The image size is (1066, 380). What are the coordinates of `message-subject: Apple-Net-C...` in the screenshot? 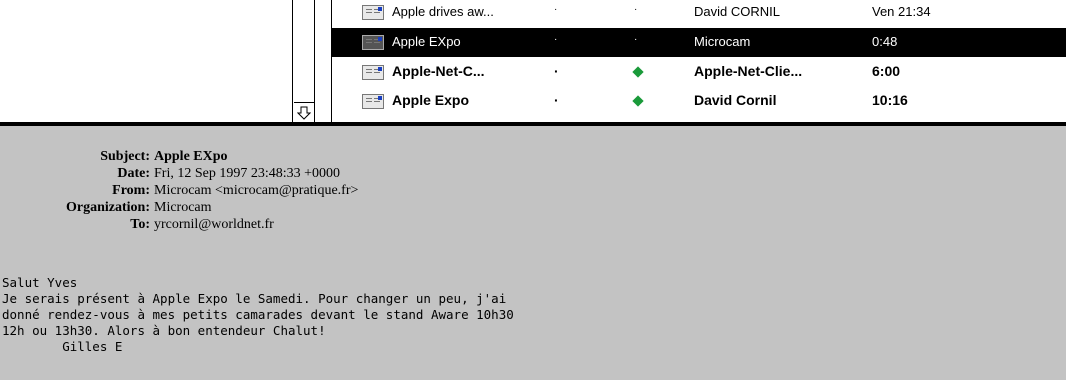 It's located at (438, 71).